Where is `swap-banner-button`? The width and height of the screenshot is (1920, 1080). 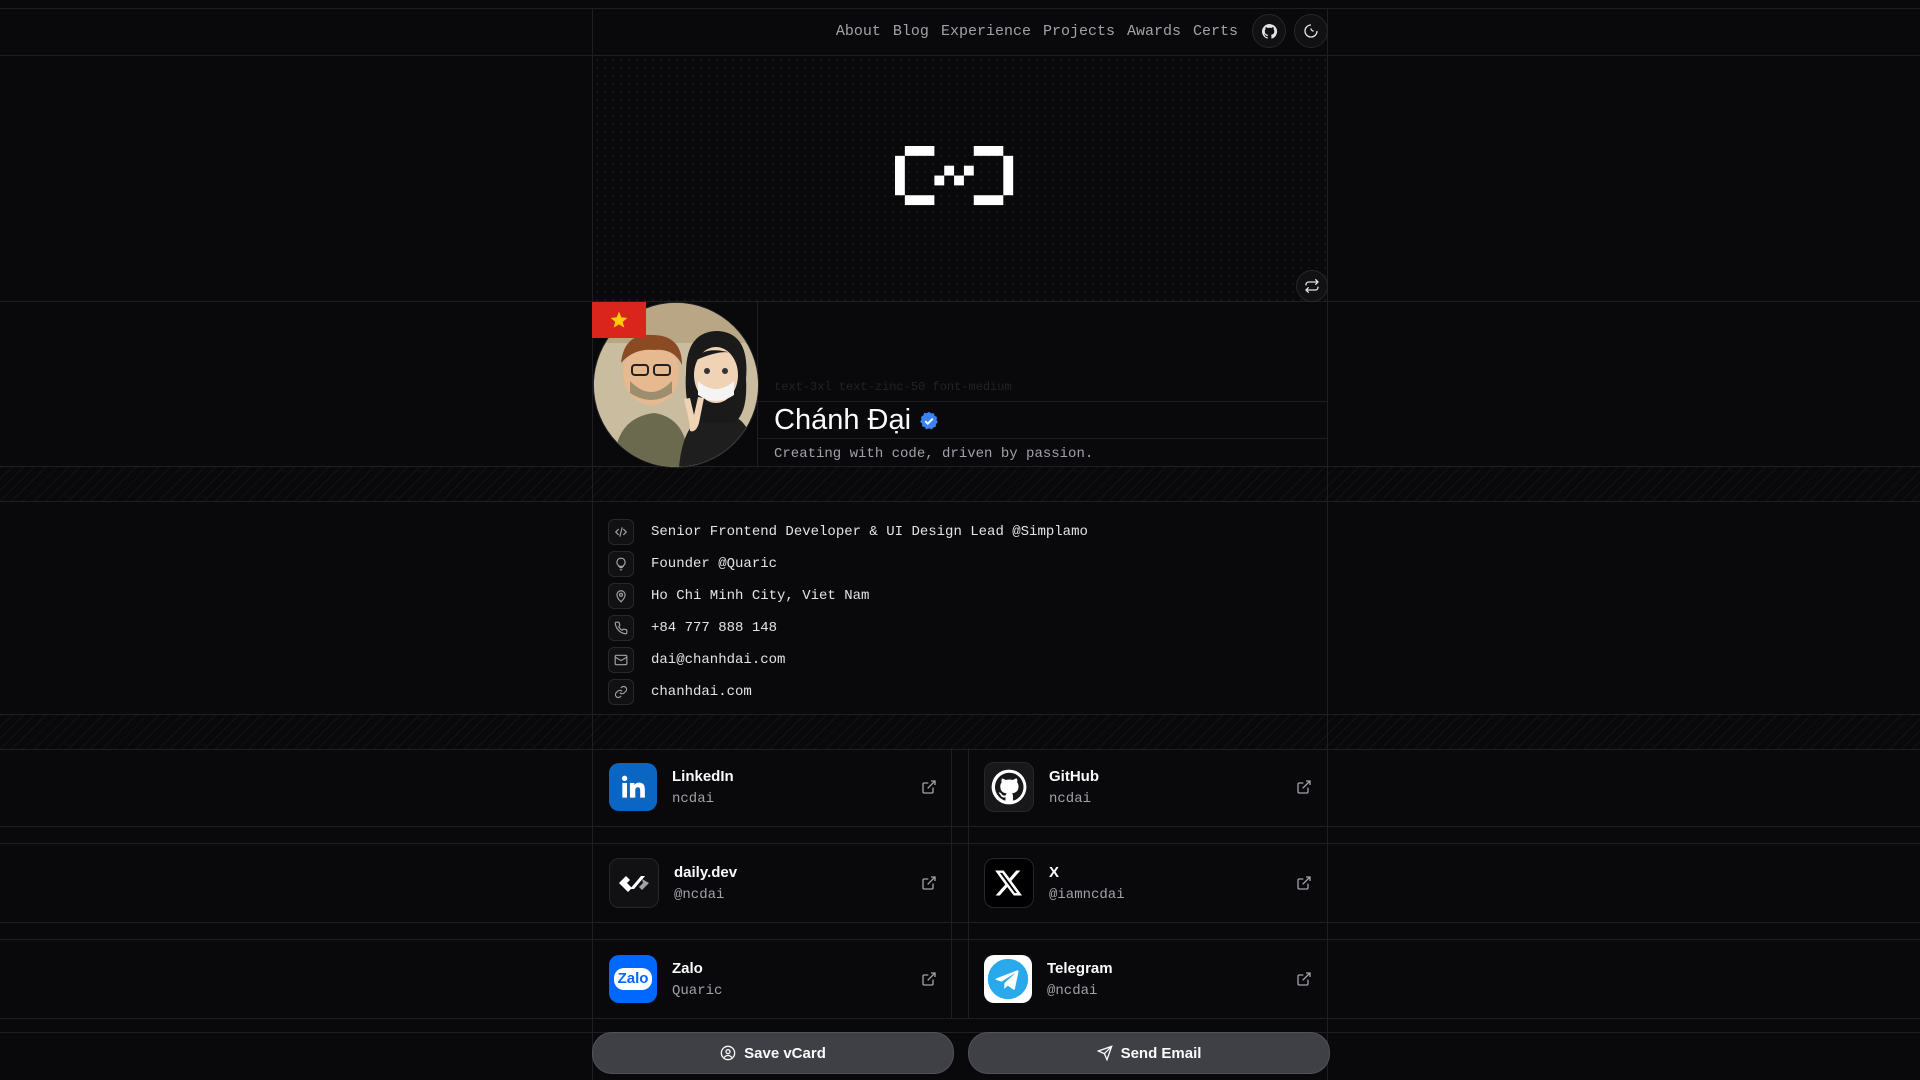 swap-banner-button is located at coordinates (1312, 286).